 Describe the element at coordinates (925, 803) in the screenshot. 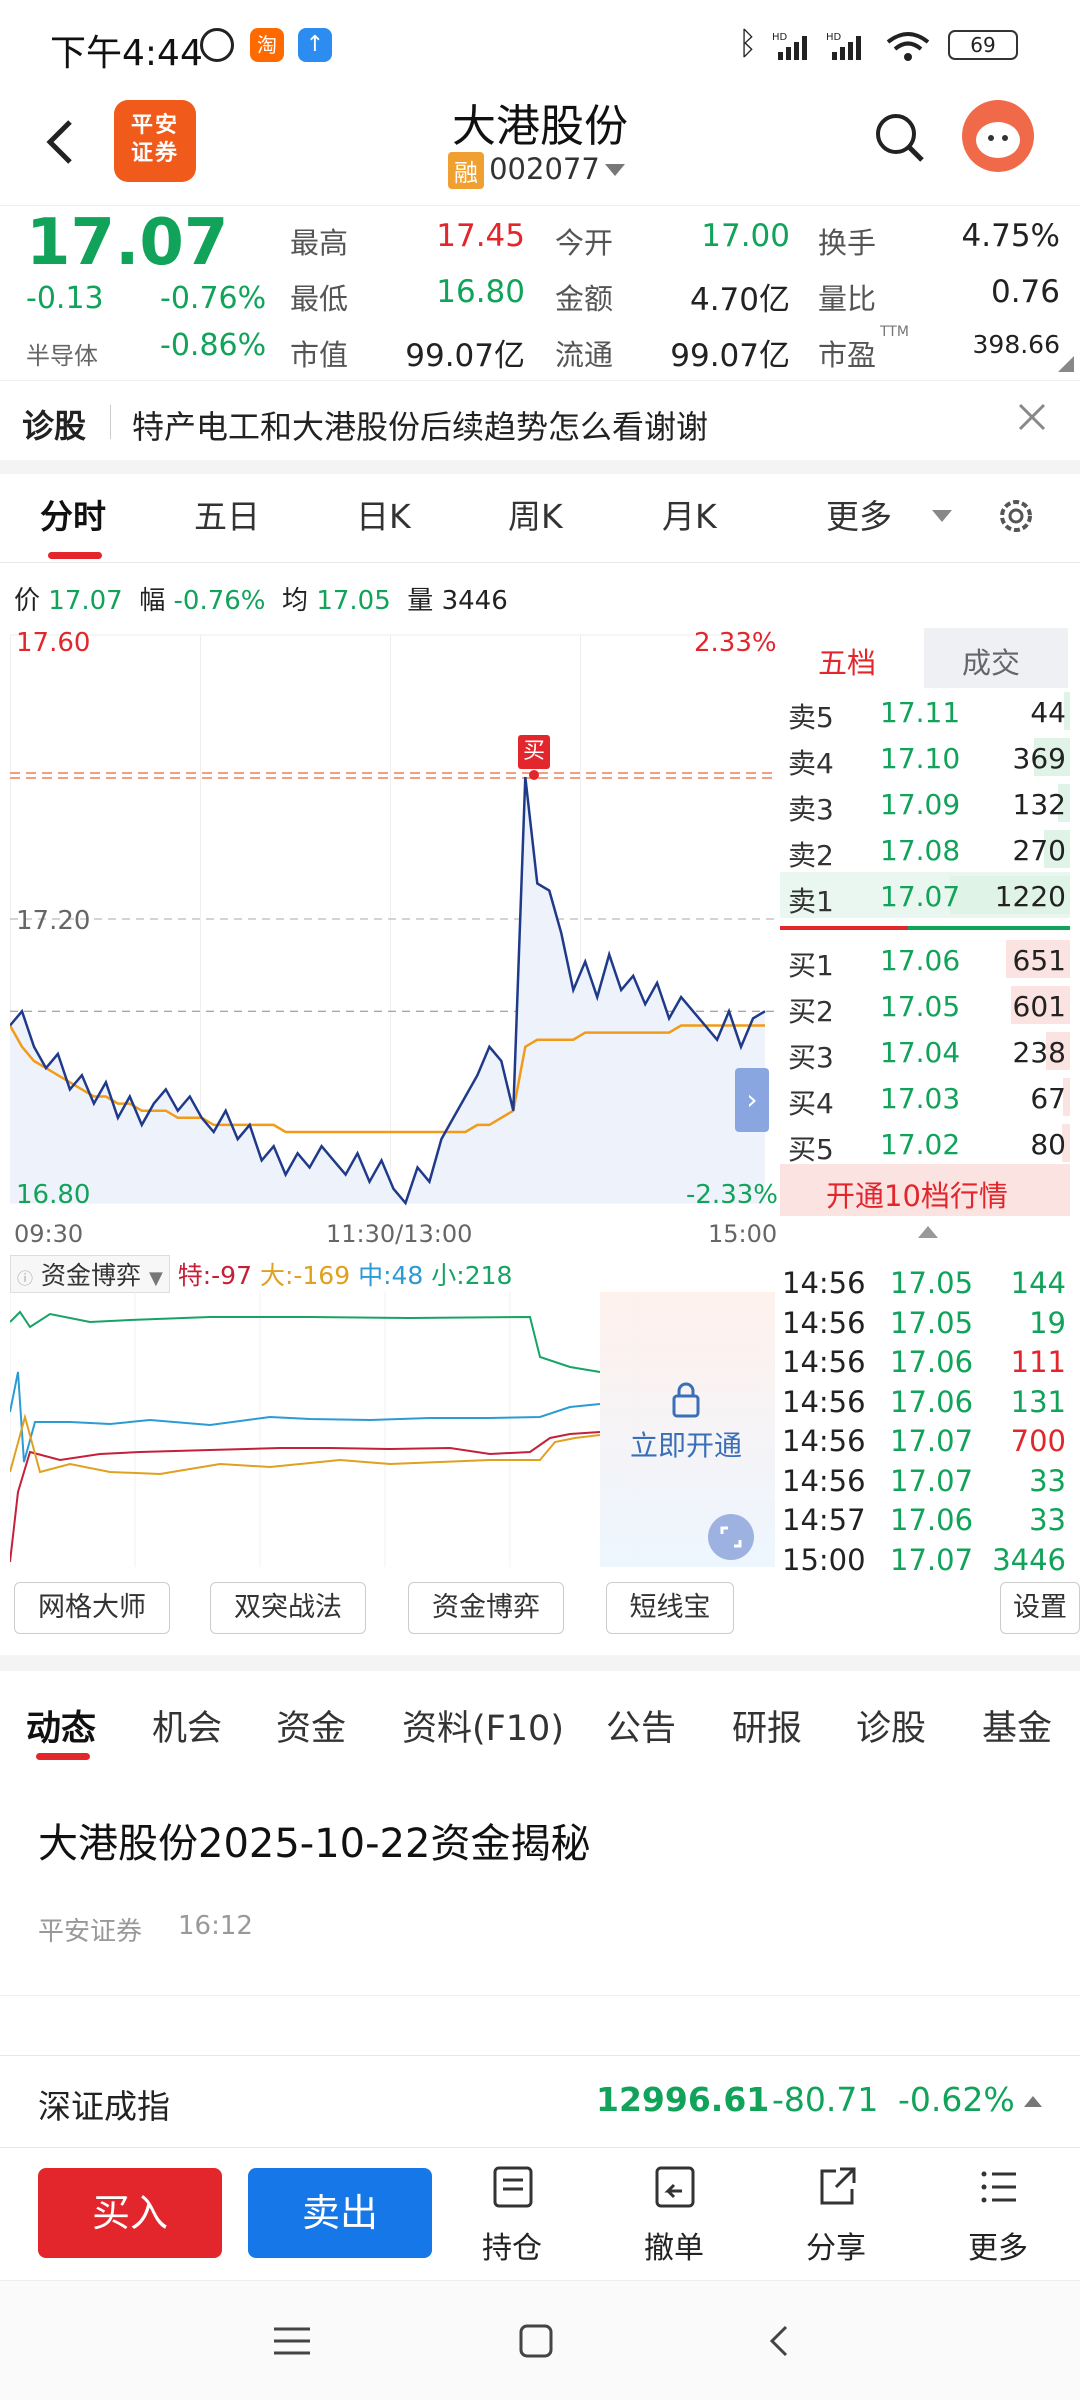

I see `ask-row: 卖3 17.09 132` at that location.